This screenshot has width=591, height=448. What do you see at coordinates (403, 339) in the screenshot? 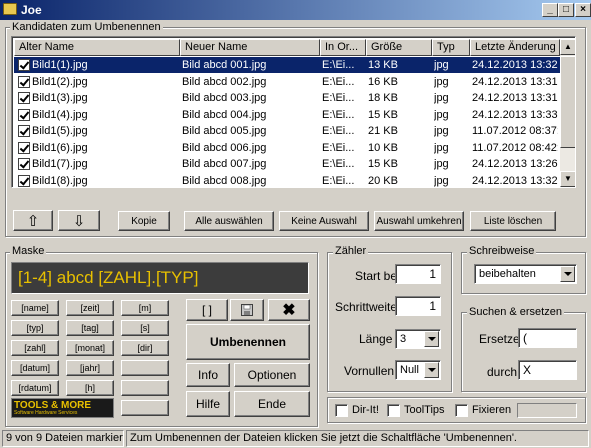
I see `length-value: 3` at bounding box center [403, 339].